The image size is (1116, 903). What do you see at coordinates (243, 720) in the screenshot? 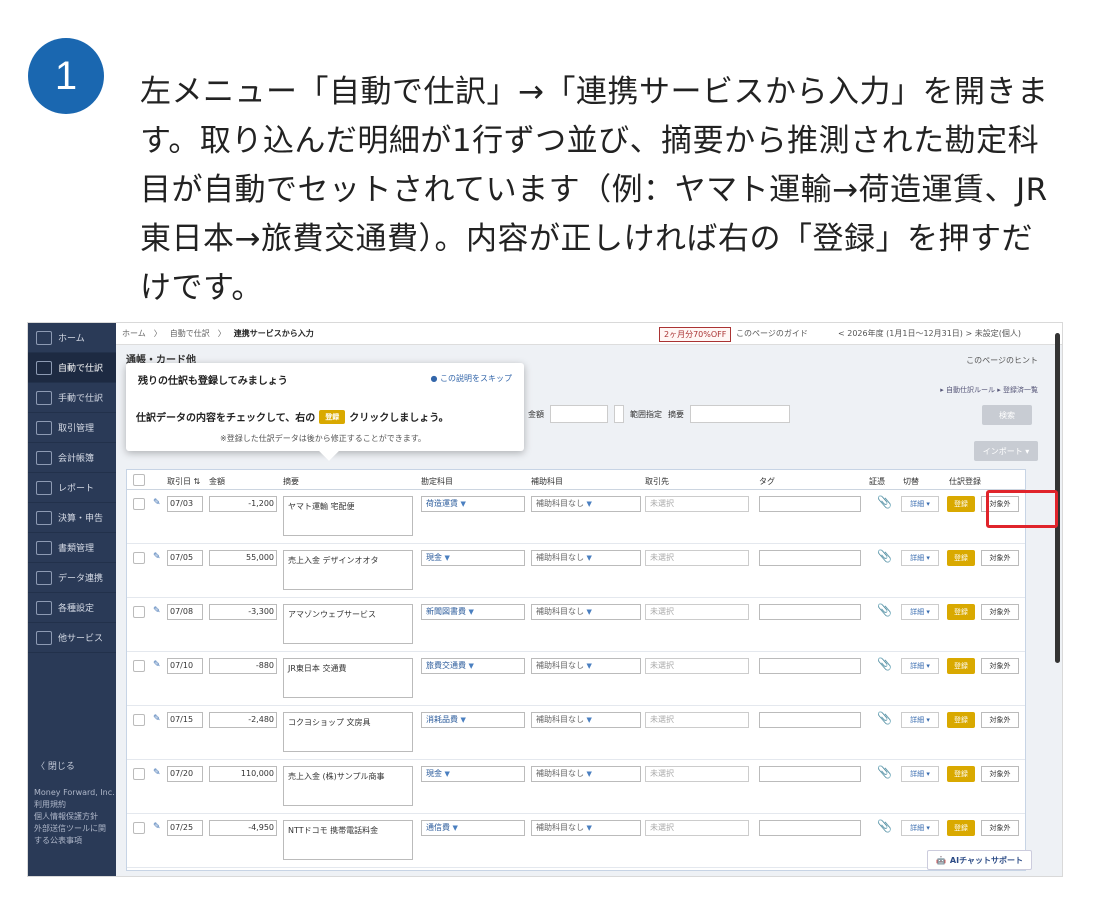
I see `amount-input: -2,480` at bounding box center [243, 720].